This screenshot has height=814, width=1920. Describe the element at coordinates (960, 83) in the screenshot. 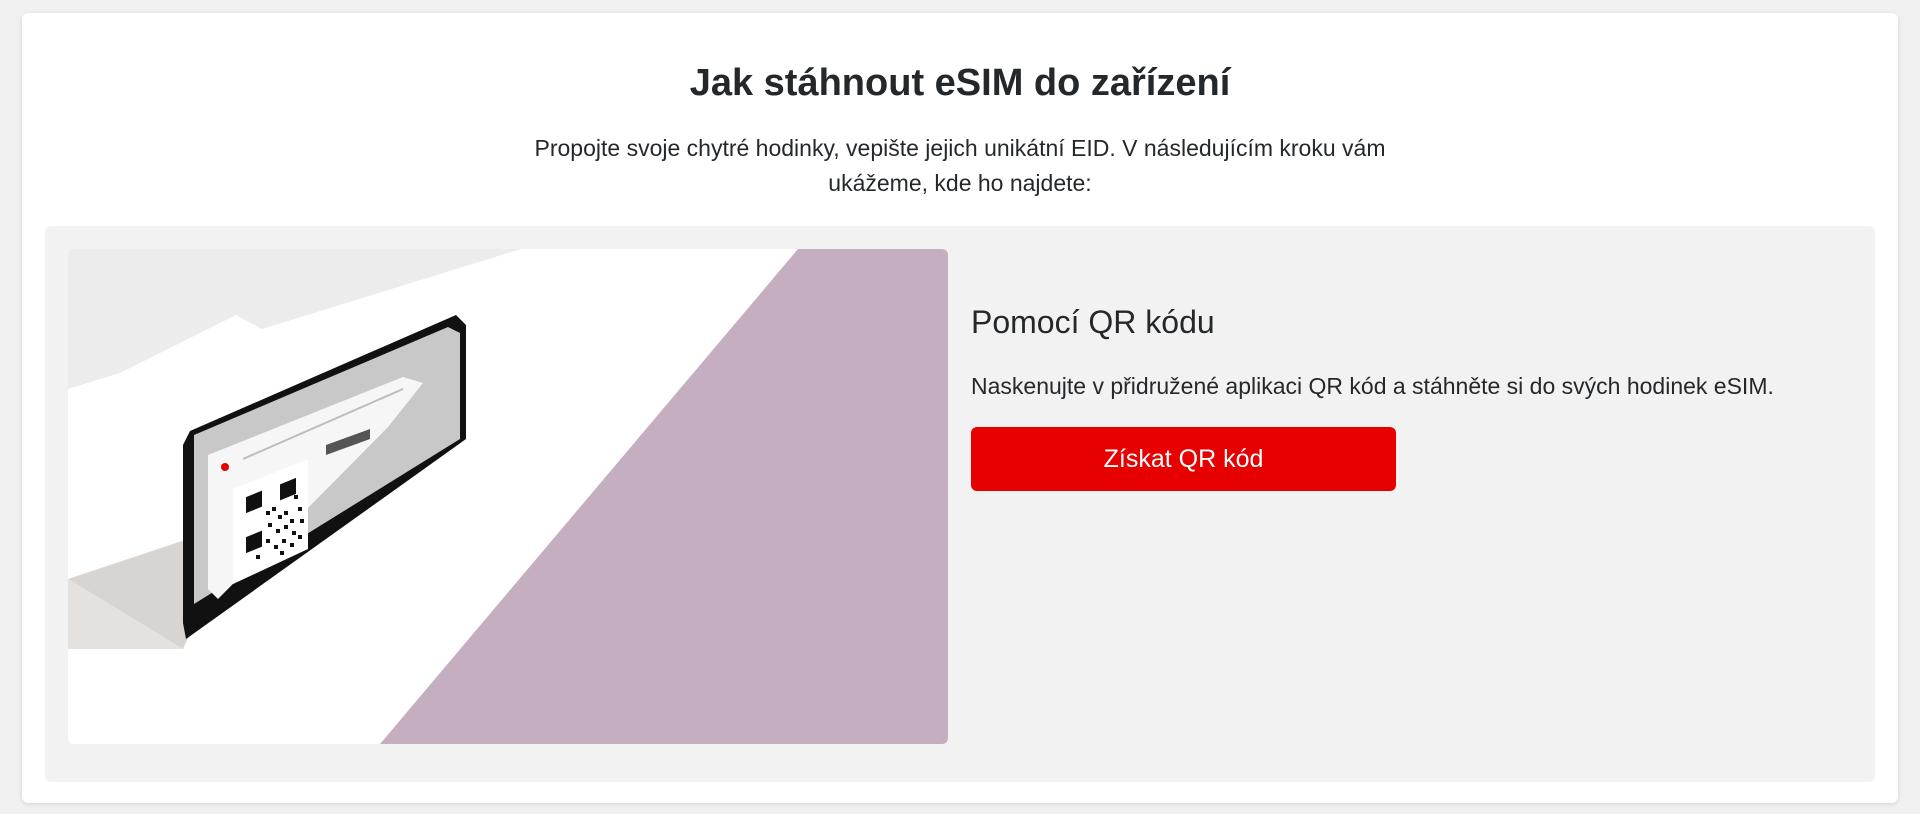

I see `page-title: Jak stáhnout eSIM do zařízení` at that location.